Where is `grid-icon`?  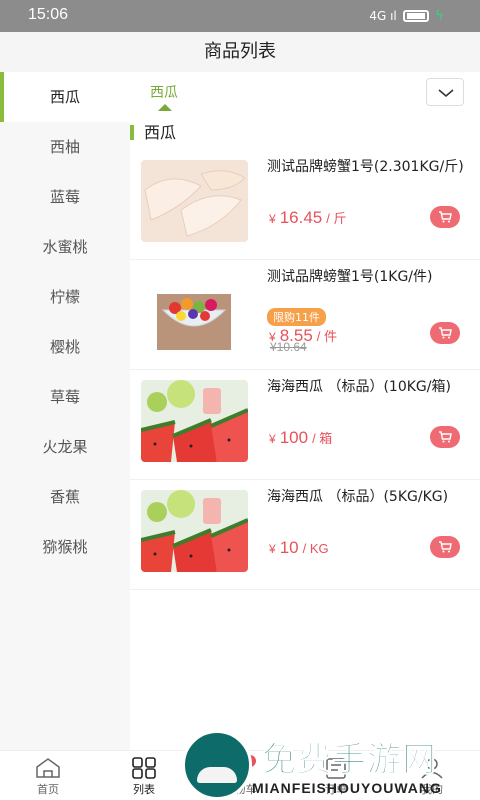
grid-icon is located at coordinates (144, 768).